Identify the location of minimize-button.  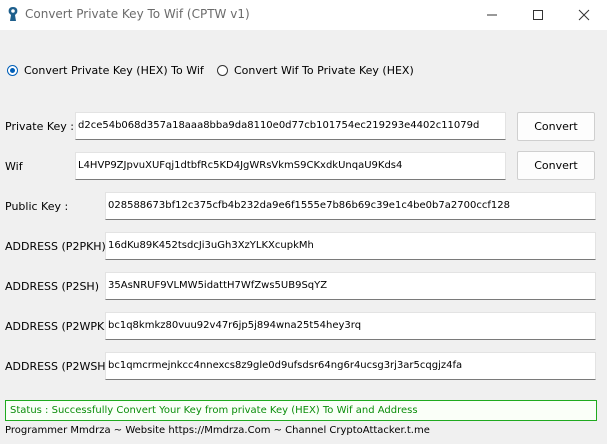
(492, 15).